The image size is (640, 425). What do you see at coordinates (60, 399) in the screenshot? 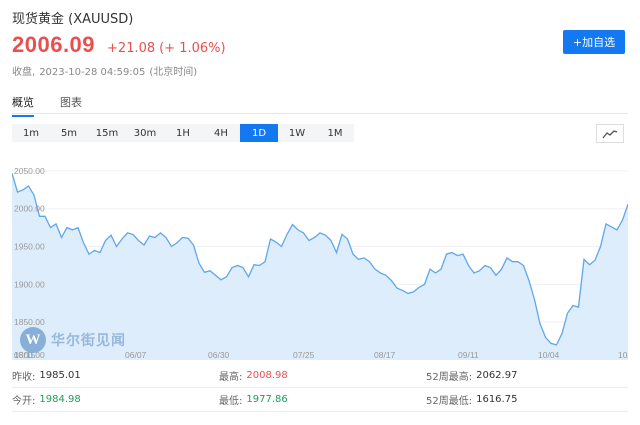
I see `stat-value: 1984.98` at bounding box center [60, 399].